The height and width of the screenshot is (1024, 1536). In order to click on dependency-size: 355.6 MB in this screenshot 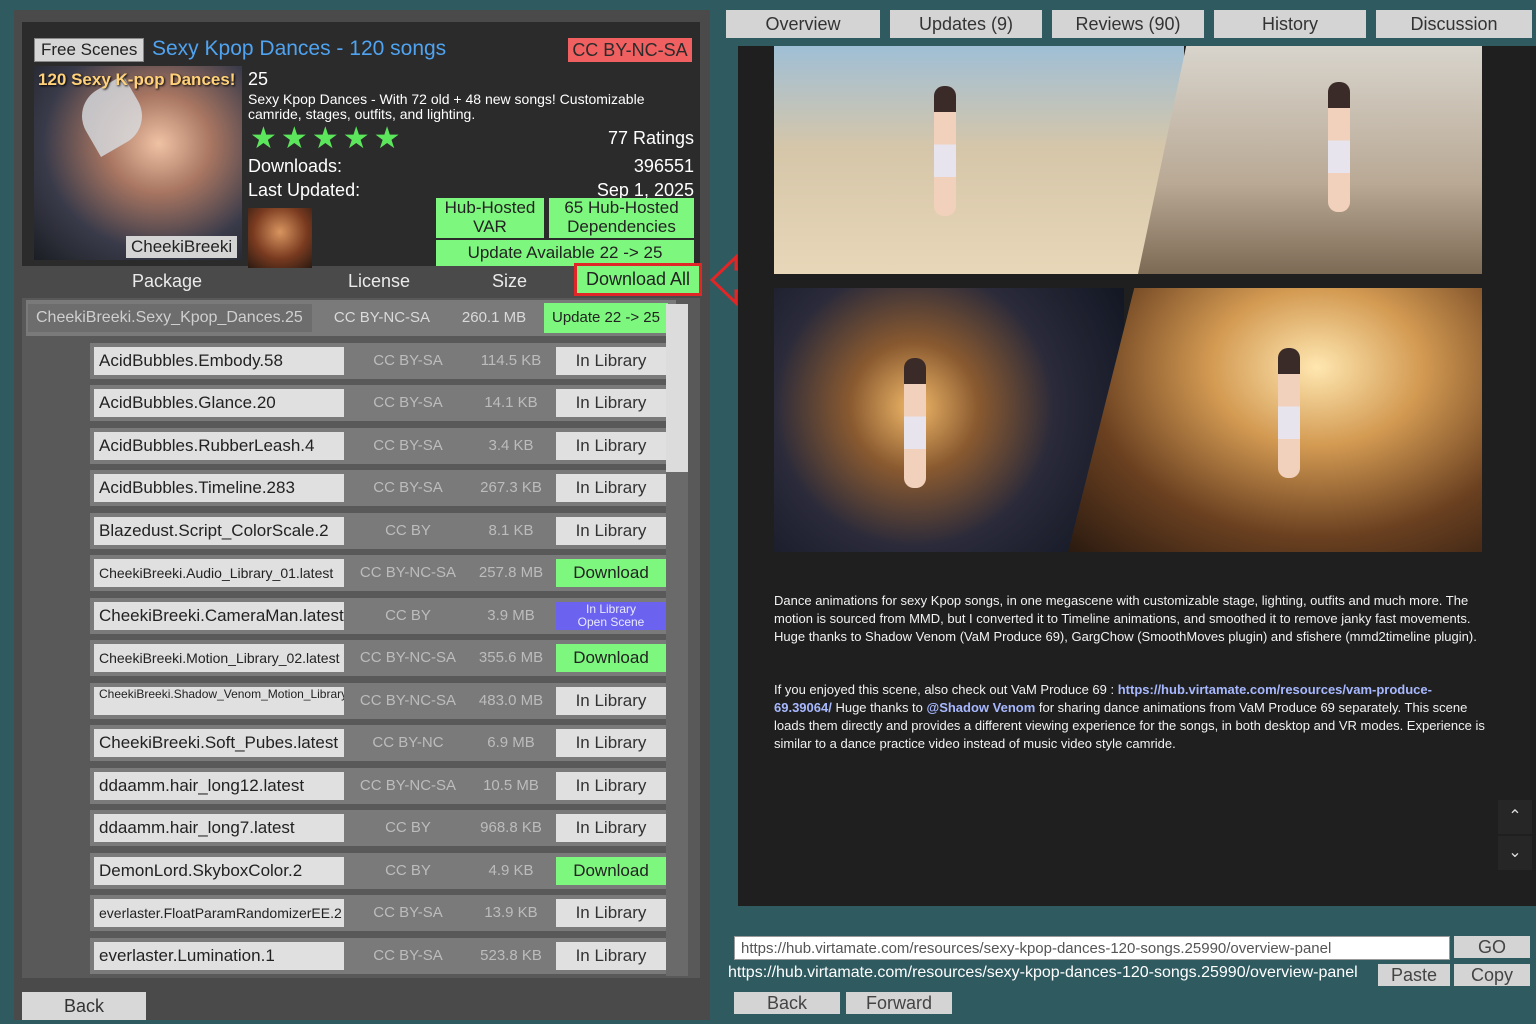, I will do `click(511, 657)`.